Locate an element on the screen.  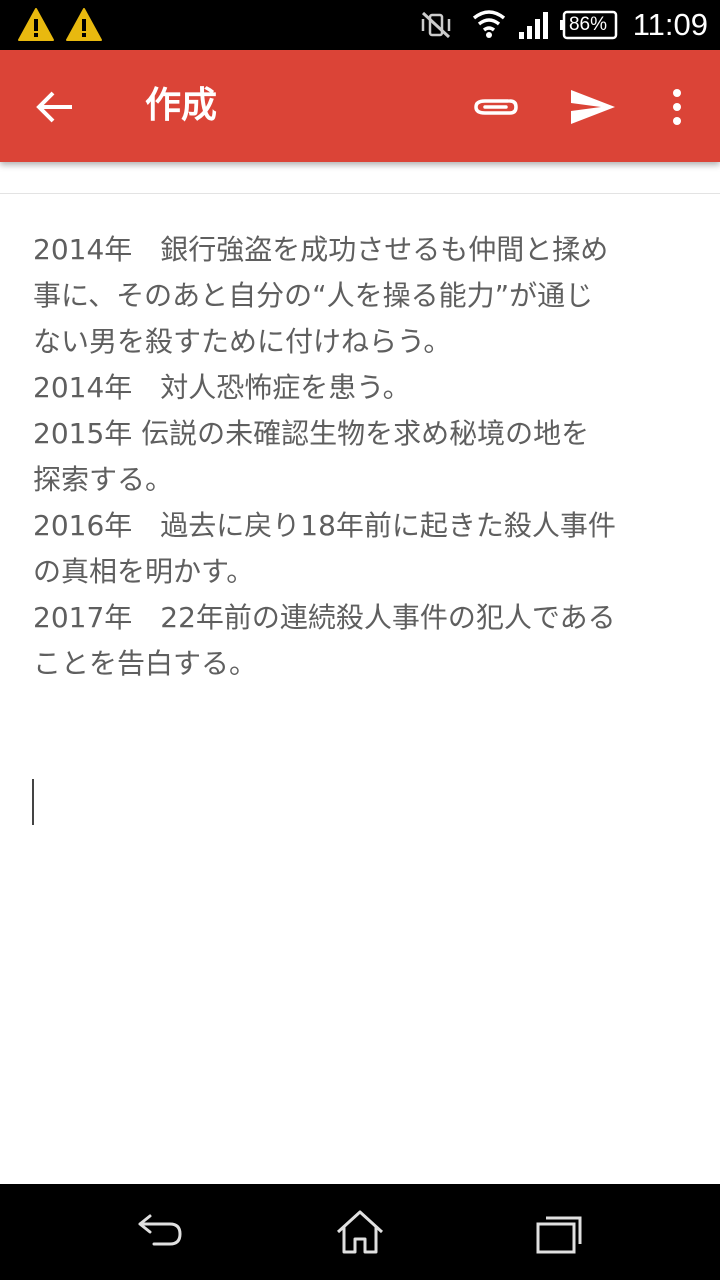
wifi-icon is located at coordinates (489, 24).